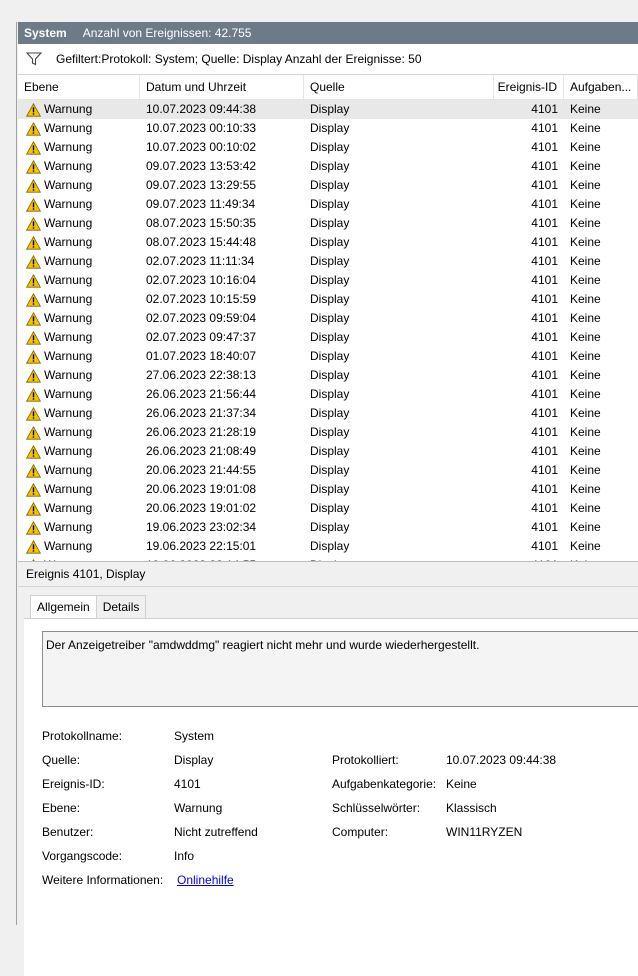 The image size is (638, 976). What do you see at coordinates (68, 832) in the screenshot?
I see `label-benutzer: Benutzer:` at bounding box center [68, 832].